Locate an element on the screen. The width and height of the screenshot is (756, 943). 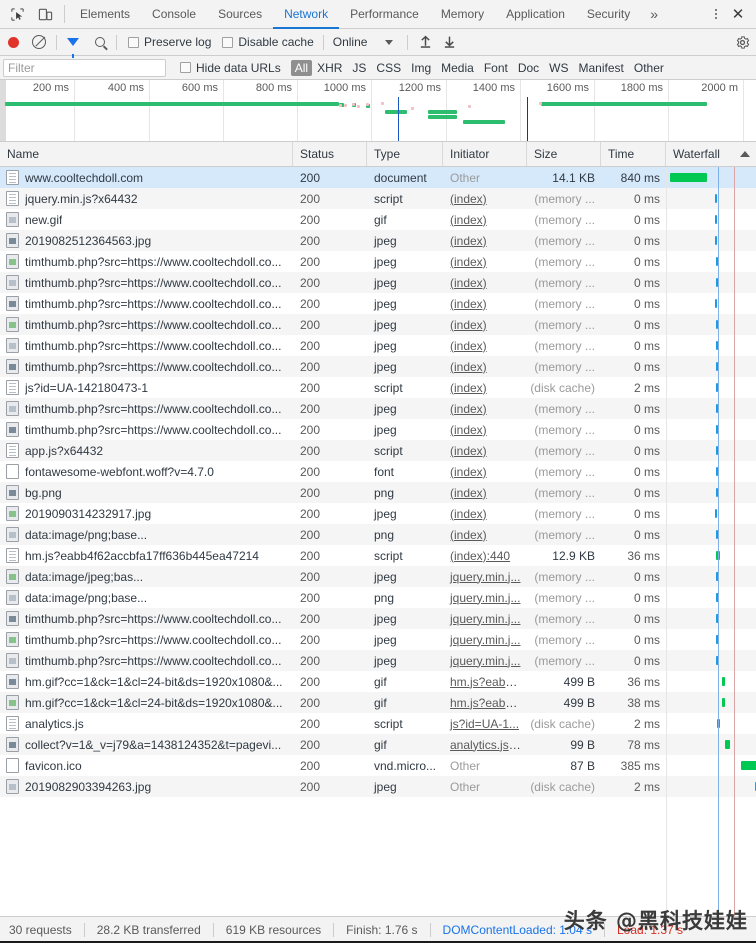
filter-toggle-button is located at coordinates (73, 48).